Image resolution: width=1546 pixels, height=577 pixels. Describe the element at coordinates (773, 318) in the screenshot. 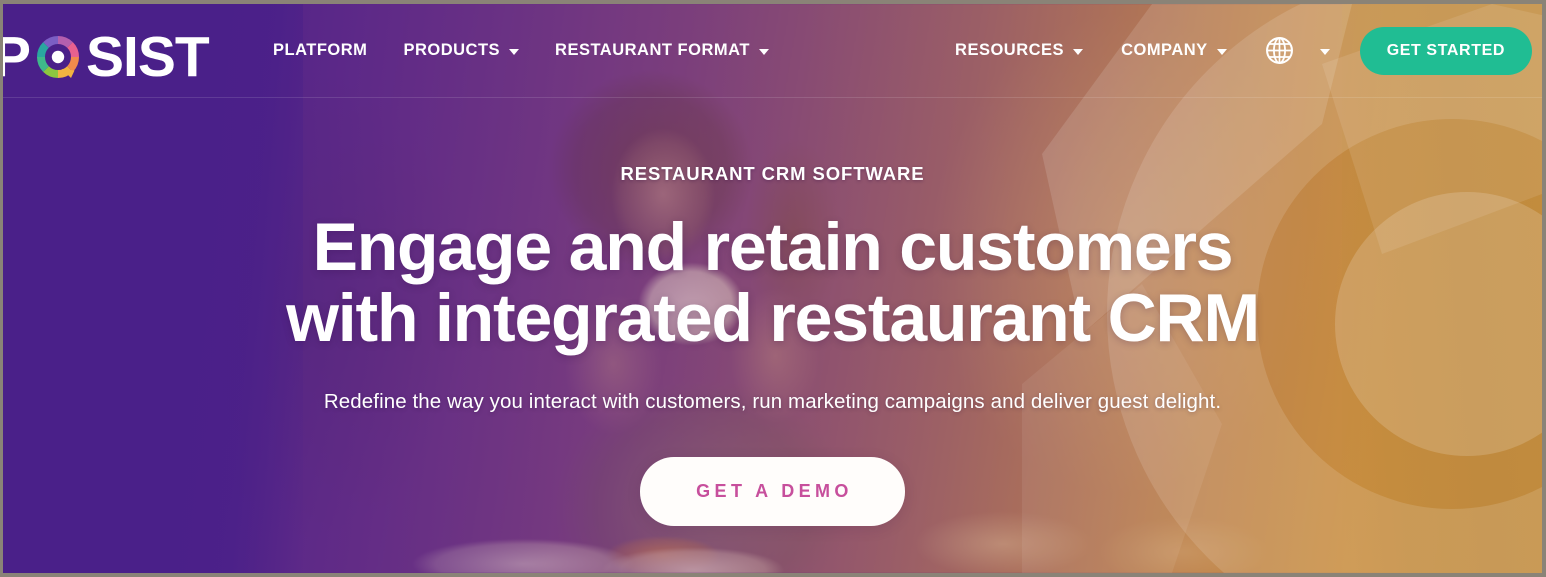

I see `hero-headline-line2: with integrated restaurant CRM` at that location.